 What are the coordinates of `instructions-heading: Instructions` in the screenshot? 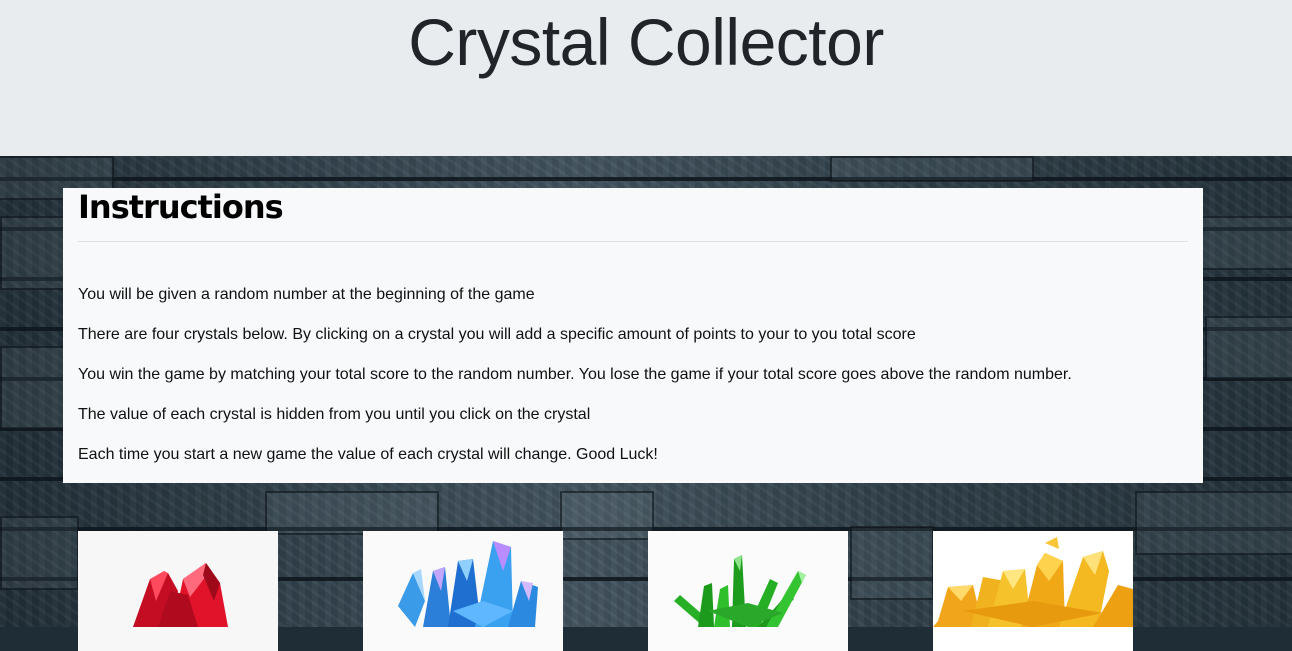 It's located at (181, 207).